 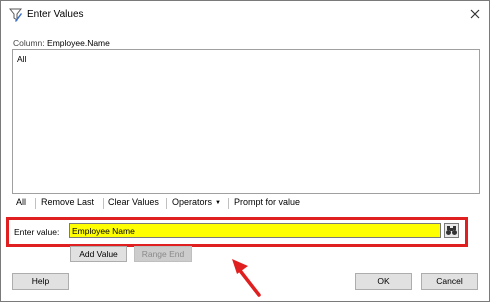 What do you see at coordinates (21, 59) in the screenshot?
I see `list-item: All` at bounding box center [21, 59].